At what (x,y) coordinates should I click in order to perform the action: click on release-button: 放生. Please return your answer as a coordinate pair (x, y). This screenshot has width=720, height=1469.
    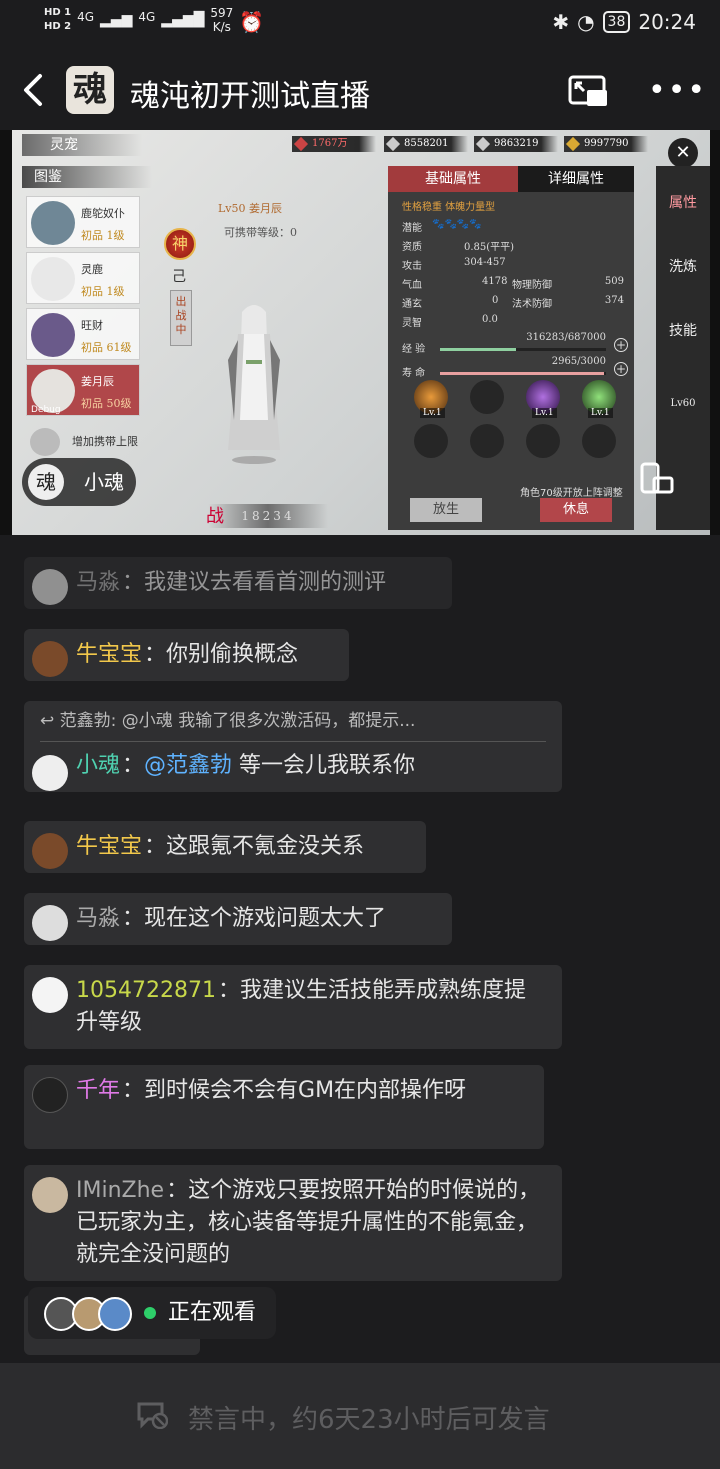
    Looking at the image, I should click on (446, 510).